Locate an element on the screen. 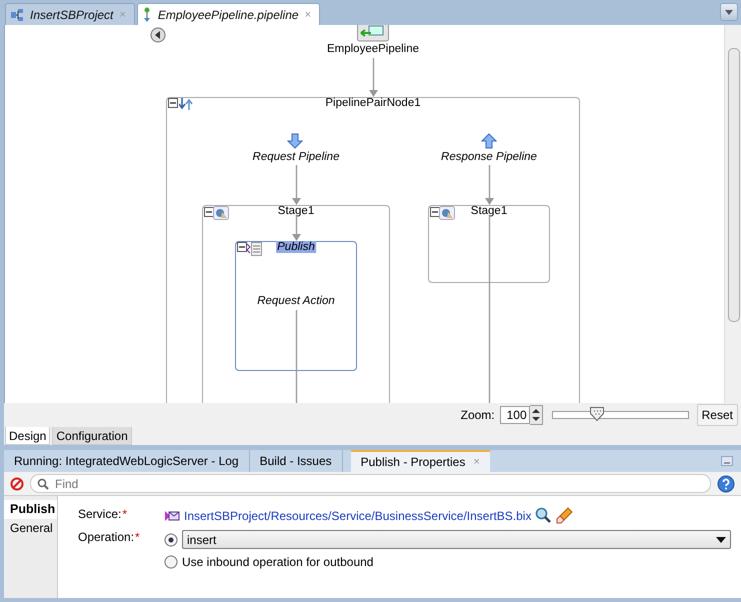 Image resolution: width=741 pixels, height=602 pixels. action-label: Publish is located at coordinates (296, 247).